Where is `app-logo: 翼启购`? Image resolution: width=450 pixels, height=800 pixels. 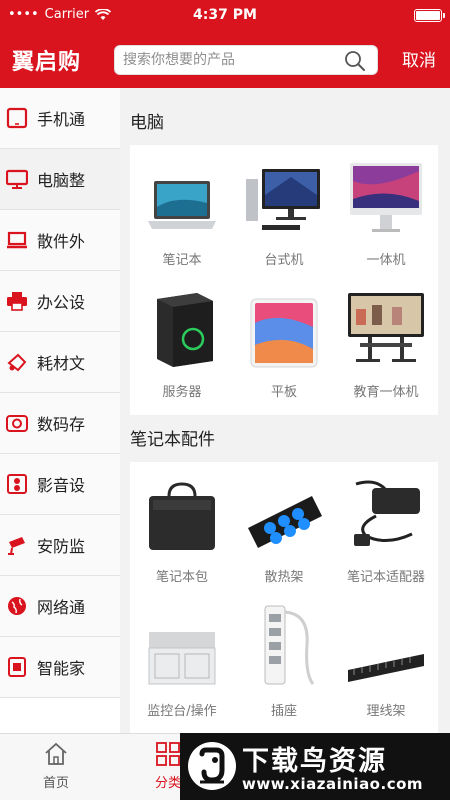 app-logo: 翼启购 is located at coordinates (47, 62).